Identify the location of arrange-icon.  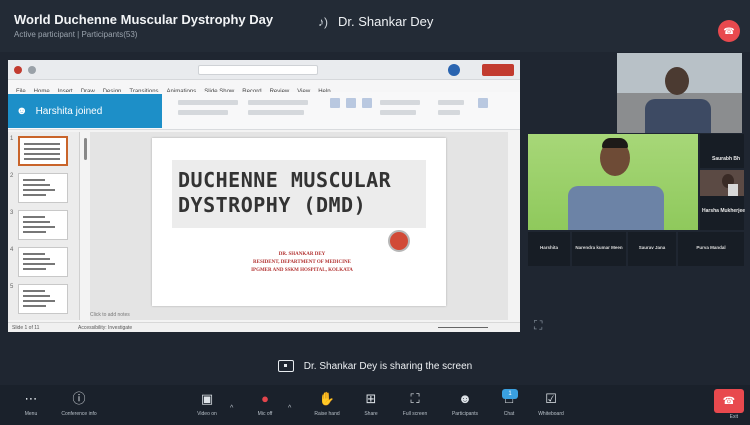
(351, 103).